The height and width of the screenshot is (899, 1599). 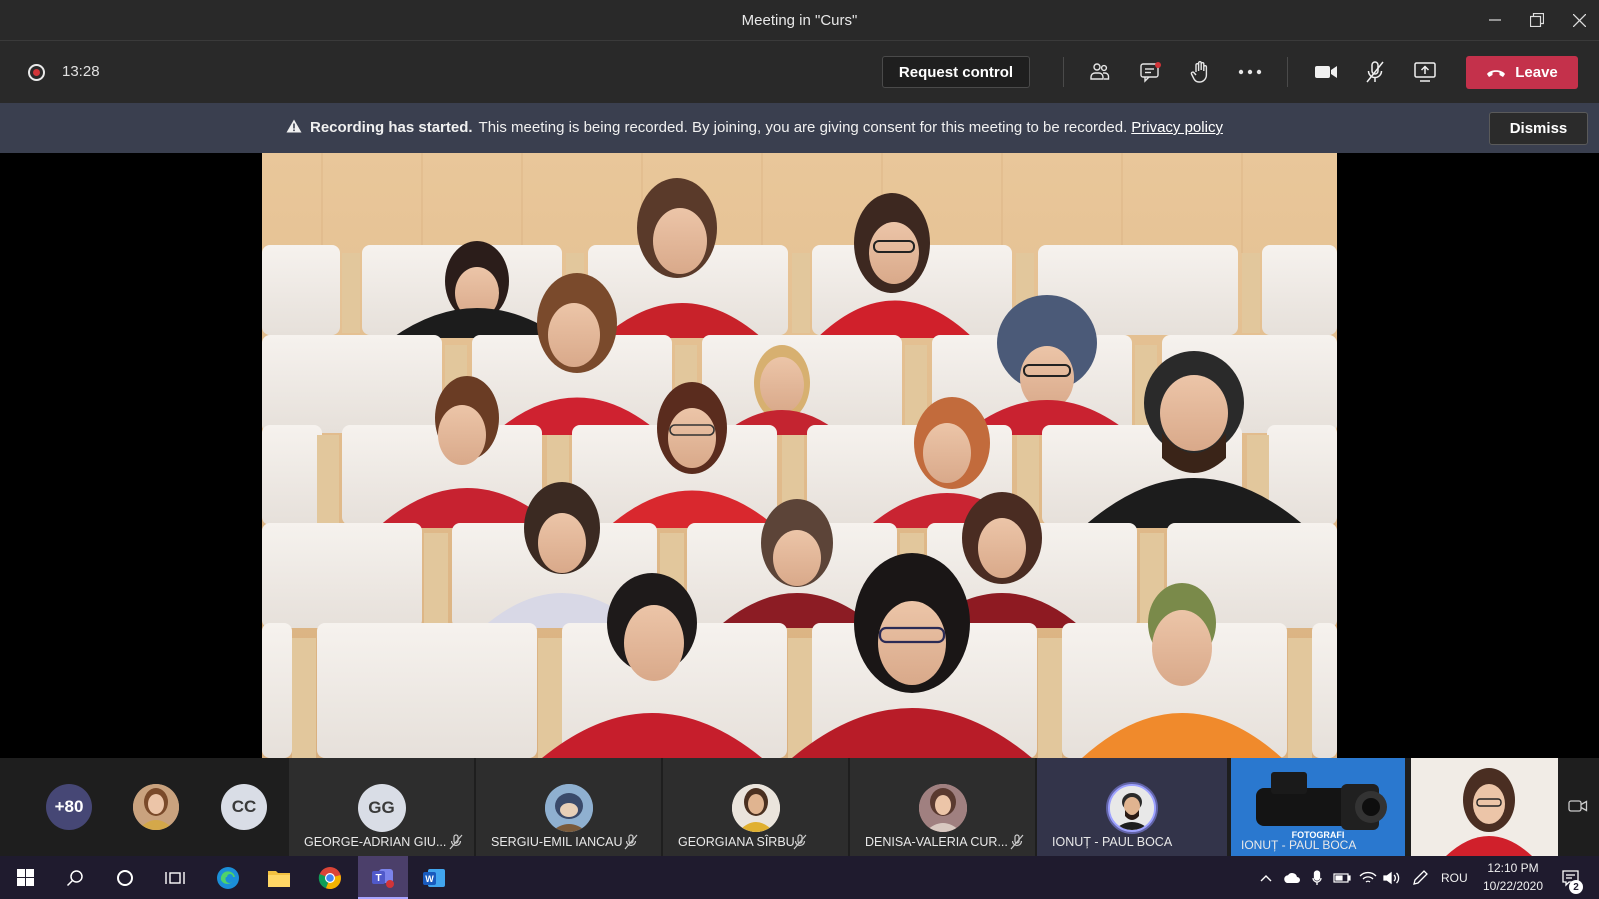 I want to click on participant-tile: SERGIU-EMIL IANCAU, so click(x=568, y=807).